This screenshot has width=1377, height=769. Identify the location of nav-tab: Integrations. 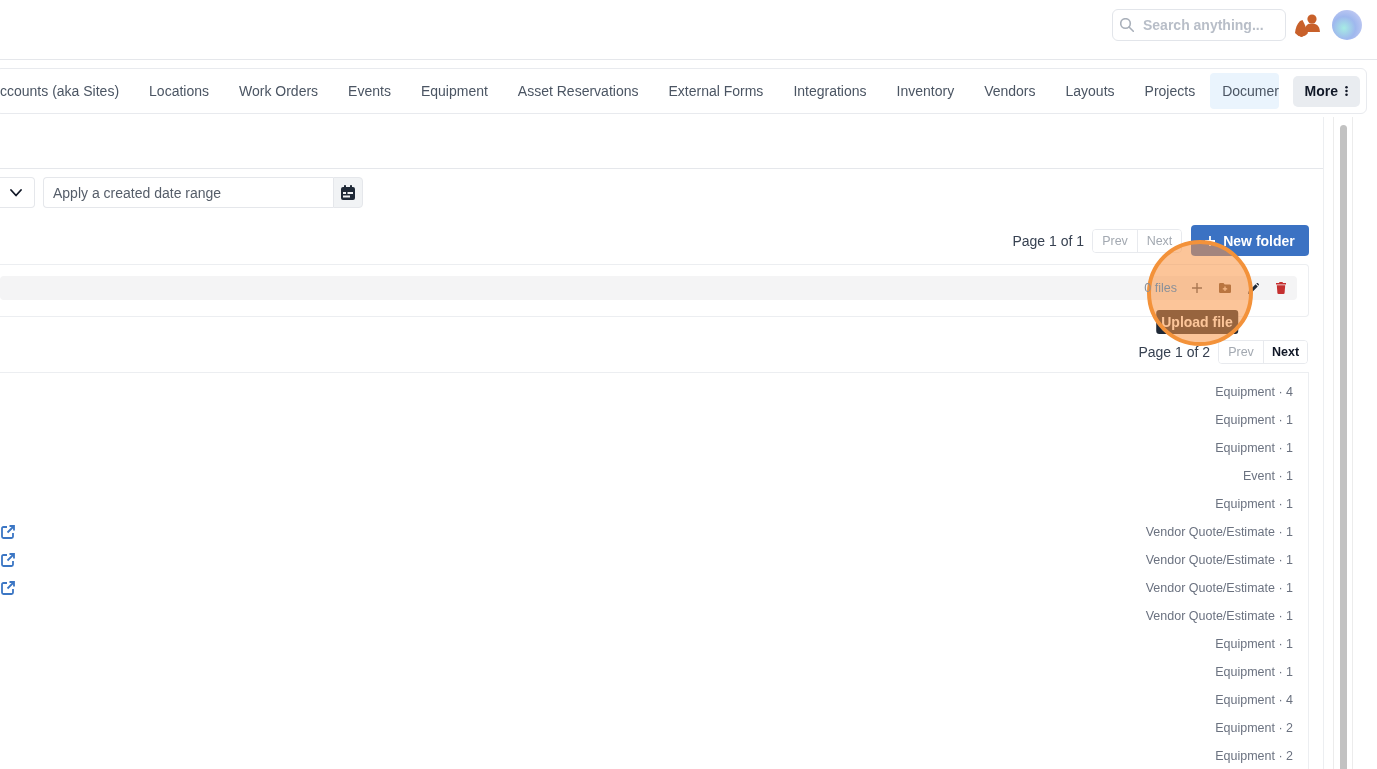
(830, 91).